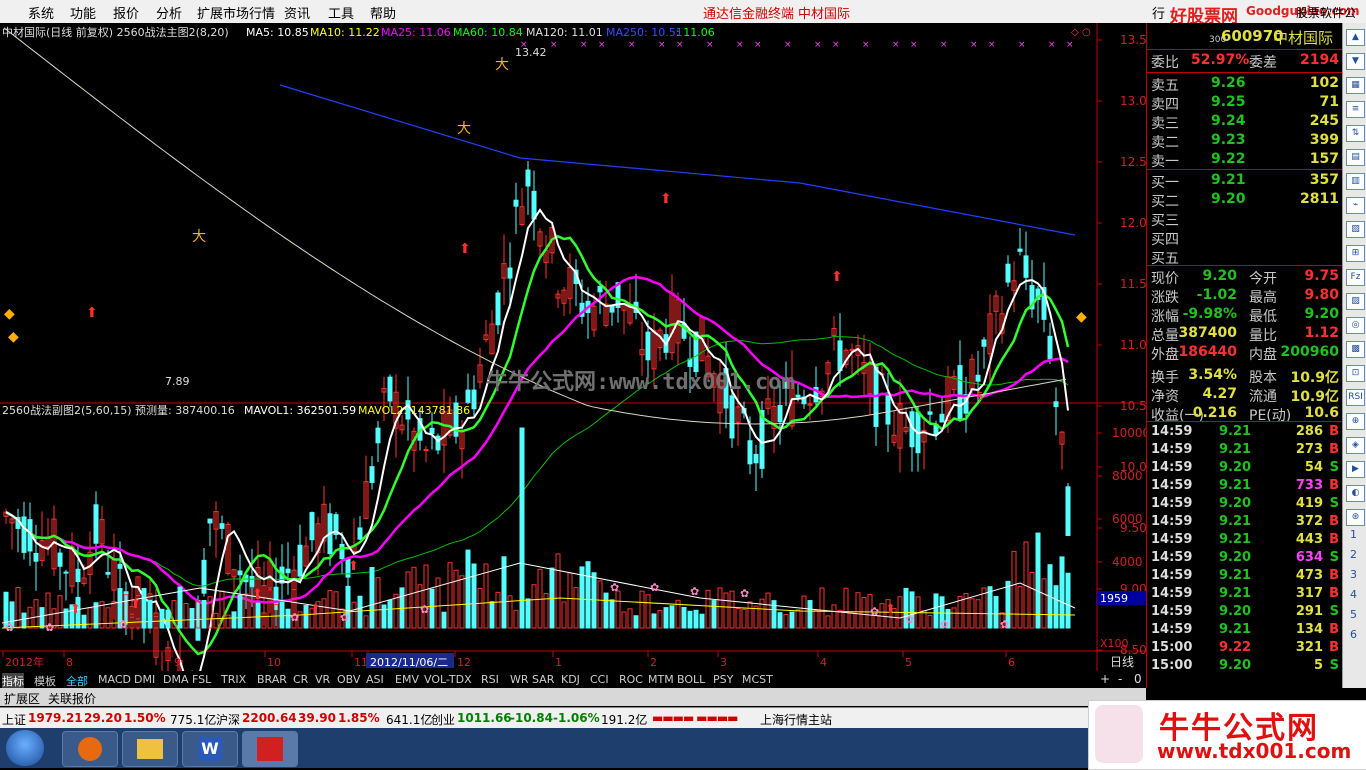 The width and height of the screenshot is (1366, 770). Describe the element at coordinates (1355, 325) in the screenshot. I see `tool-button-icon: ◎` at that location.